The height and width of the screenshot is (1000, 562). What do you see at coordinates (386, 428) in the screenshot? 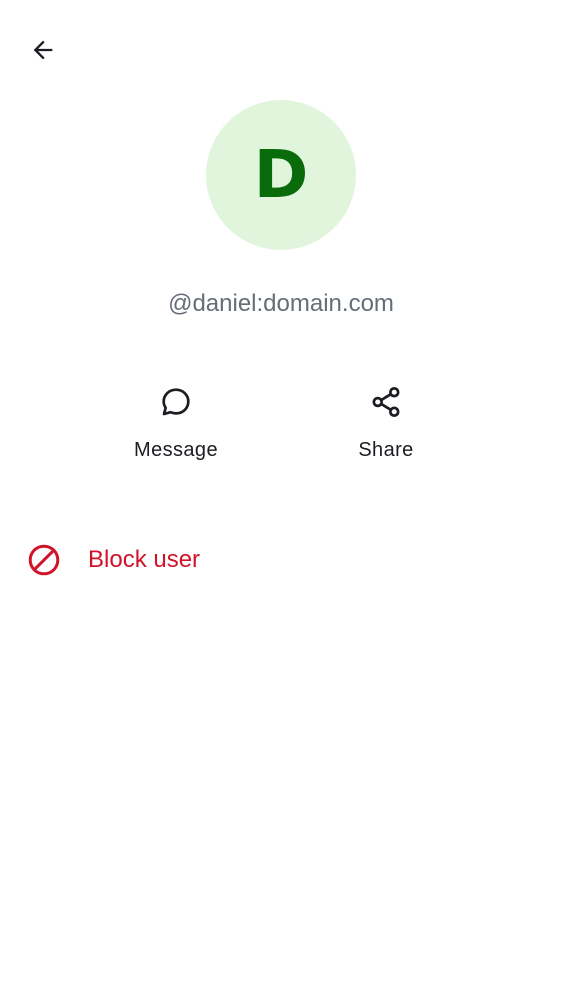
I see `share-button: Share` at bounding box center [386, 428].